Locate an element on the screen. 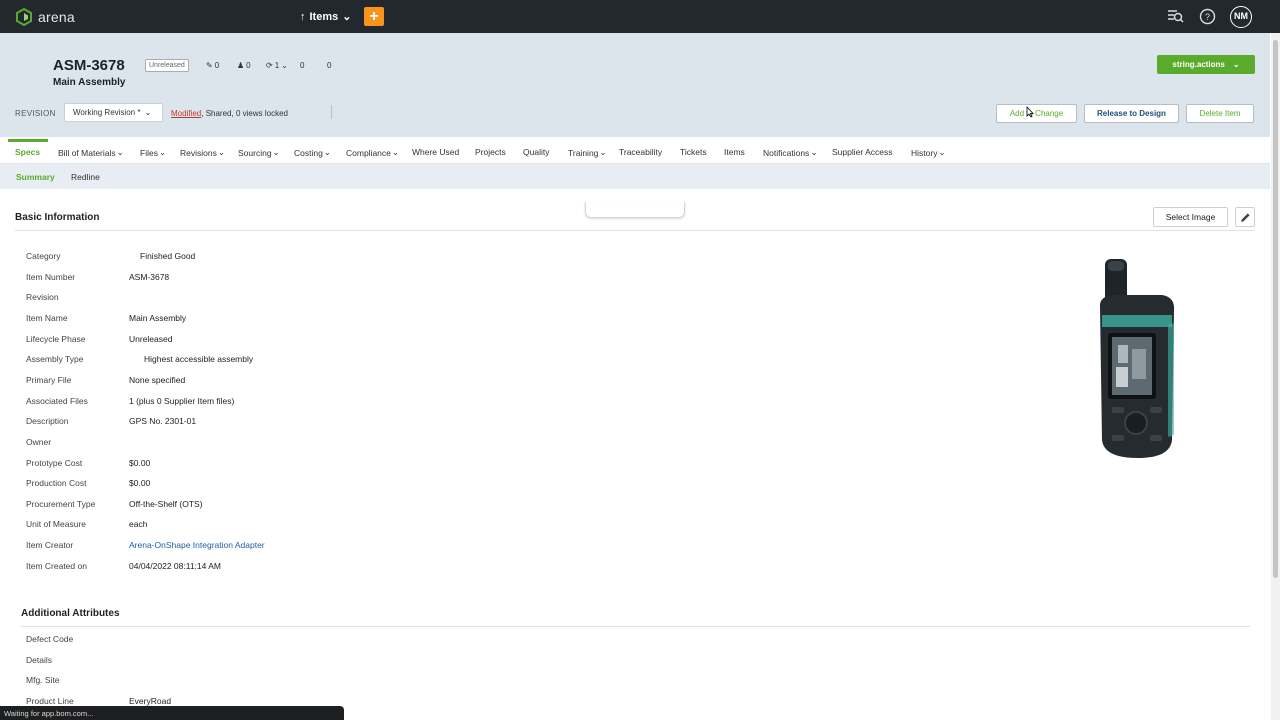 This screenshot has height=720, width=1280. tab-projects: Projects is located at coordinates (490, 152).